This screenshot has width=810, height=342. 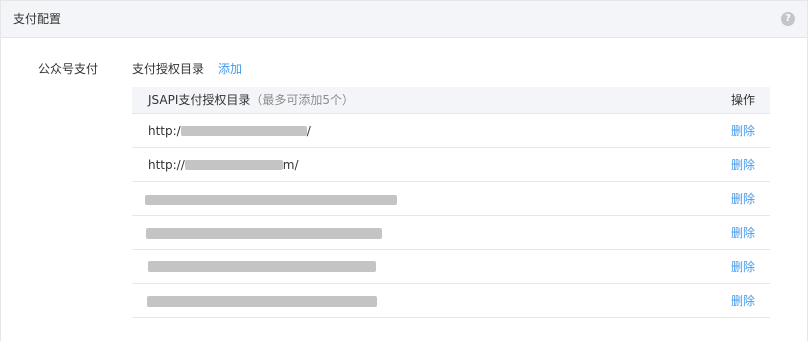 What do you see at coordinates (37, 19) in the screenshot?
I see `panel-title: 支付配置` at bounding box center [37, 19].